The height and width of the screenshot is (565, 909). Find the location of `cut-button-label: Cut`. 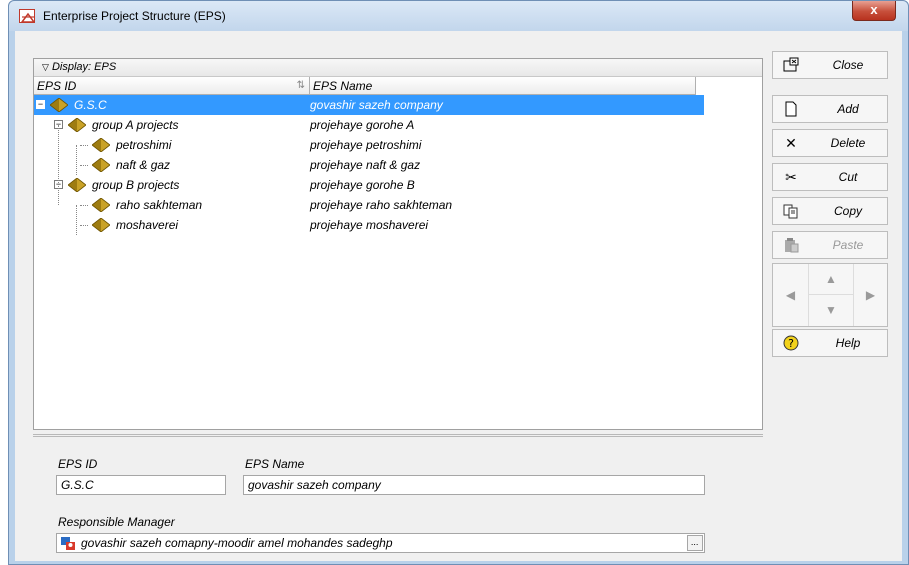

cut-button-label: Cut is located at coordinates (848, 177).